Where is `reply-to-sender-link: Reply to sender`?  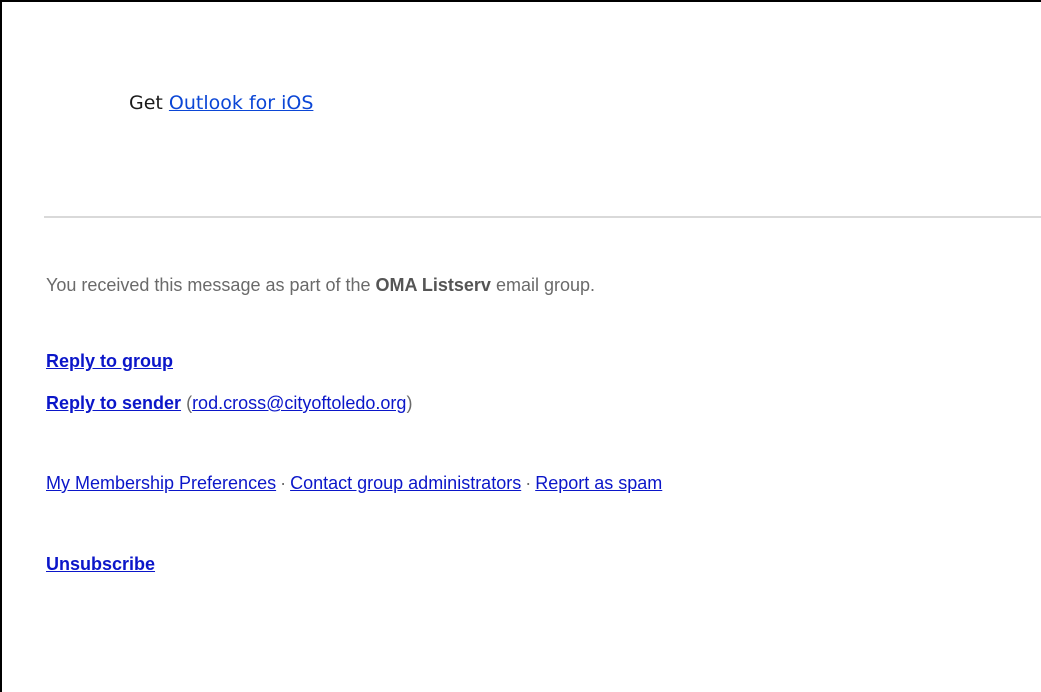
reply-to-sender-link: Reply to sender is located at coordinates (113, 403).